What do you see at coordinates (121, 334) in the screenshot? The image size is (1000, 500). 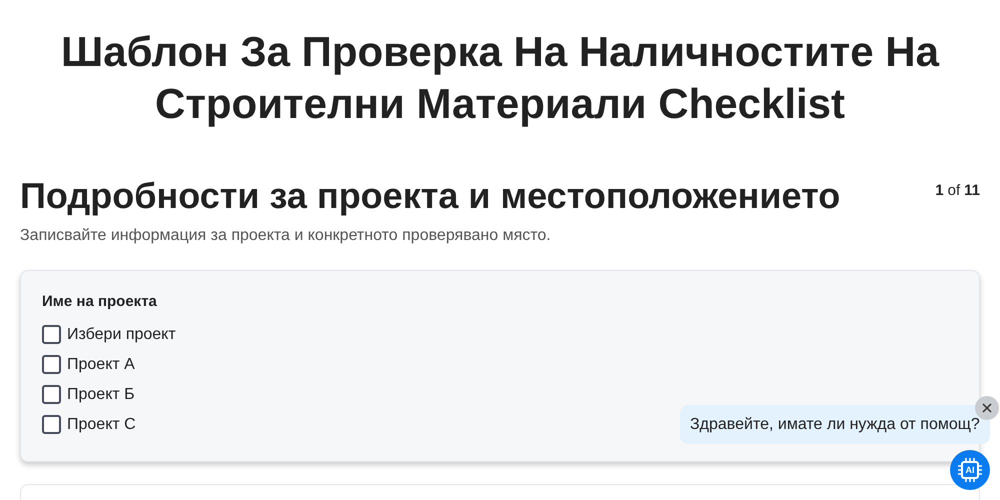 I see `option-label: Избери проект` at bounding box center [121, 334].